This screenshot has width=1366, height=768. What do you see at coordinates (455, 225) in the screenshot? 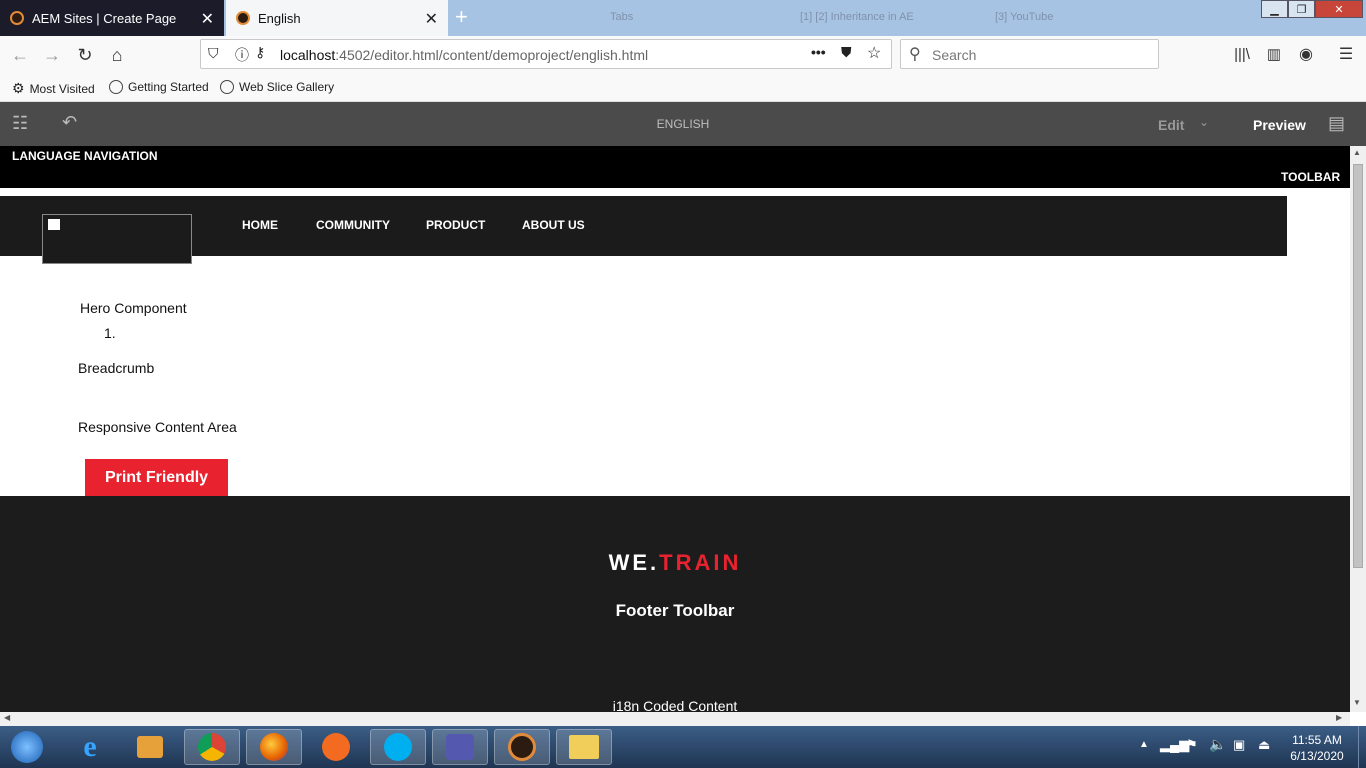
I see `nav-link-product: PRODUCT` at bounding box center [455, 225].